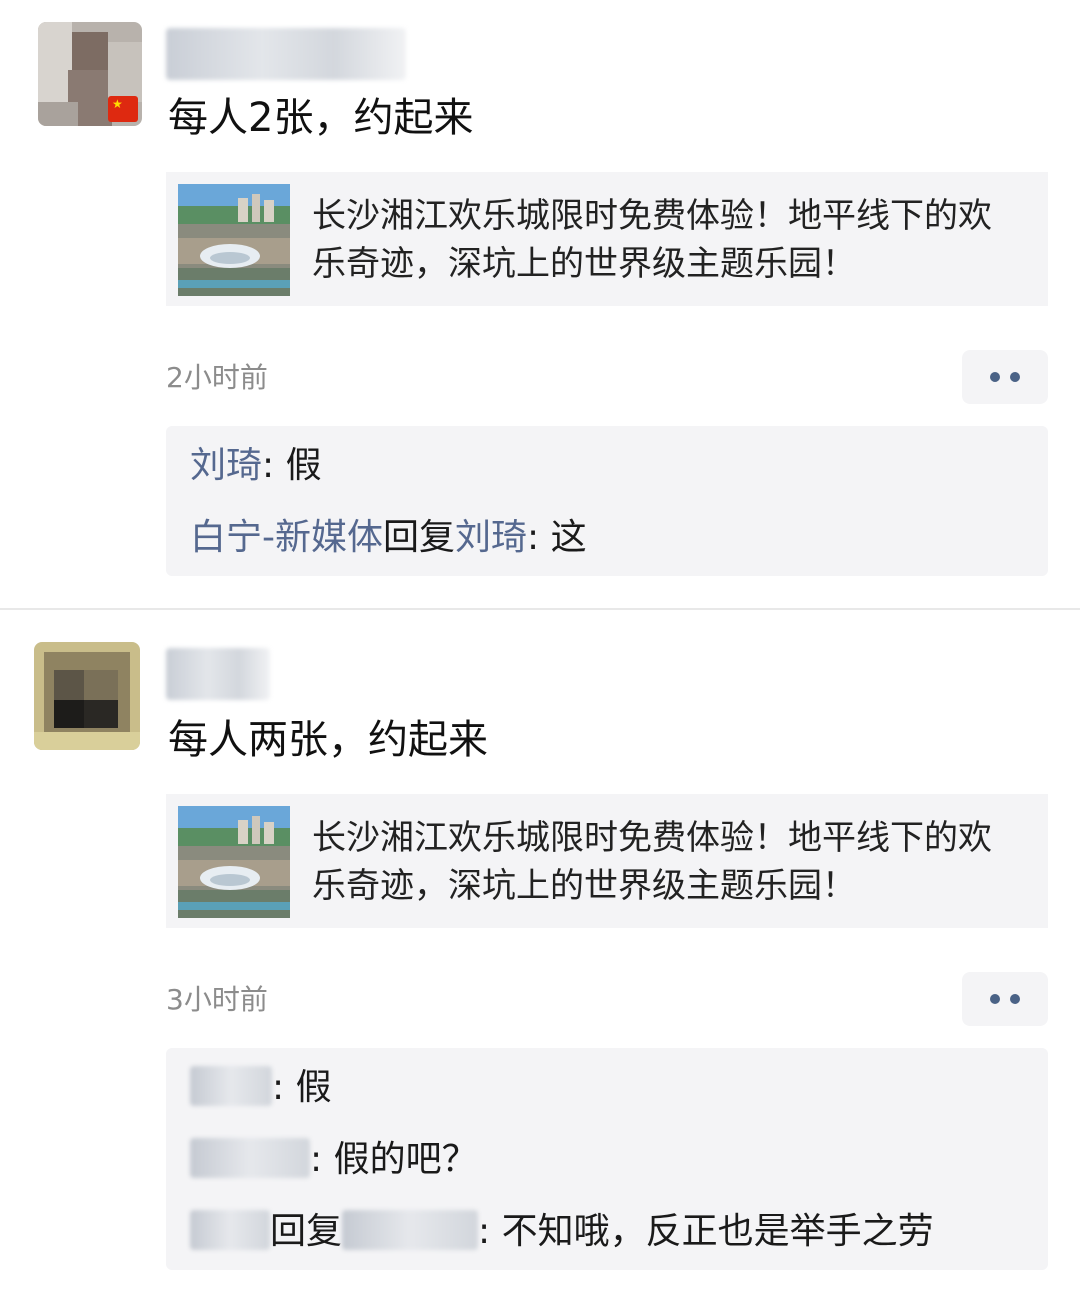 This screenshot has height=1304, width=1080. What do you see at coordinates (410, 1230) in the screenshot?
I see `reply-to-redacted` at bounding box center [410, 1230].